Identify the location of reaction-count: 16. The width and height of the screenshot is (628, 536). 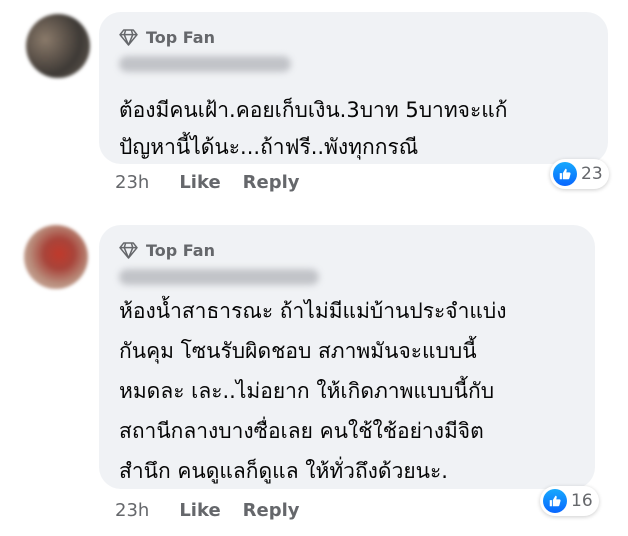
(582, 501).